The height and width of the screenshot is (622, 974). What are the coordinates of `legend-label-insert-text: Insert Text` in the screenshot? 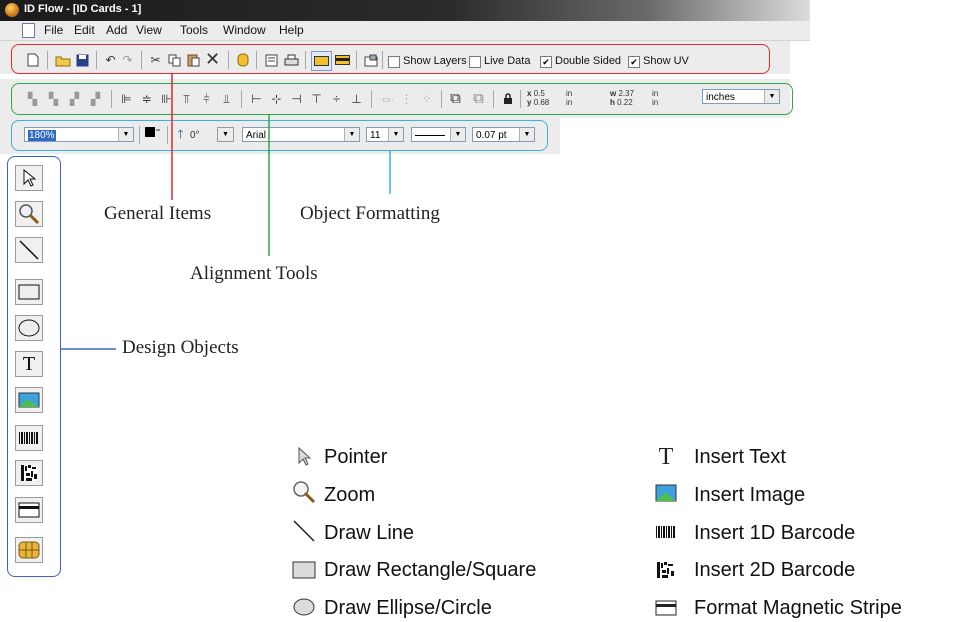 It's located at (740, 457).